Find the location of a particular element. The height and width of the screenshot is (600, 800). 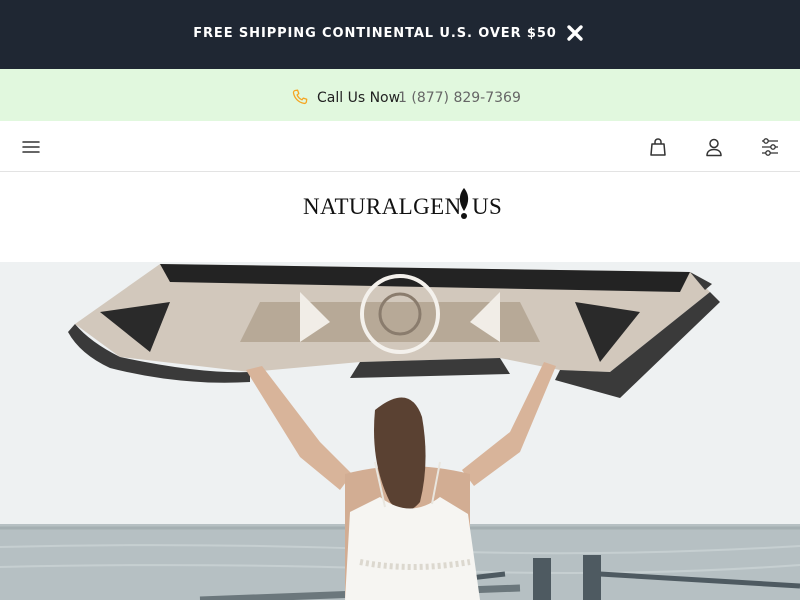

site-logo: NATURALGEN US is located at coordinates (403, 206).